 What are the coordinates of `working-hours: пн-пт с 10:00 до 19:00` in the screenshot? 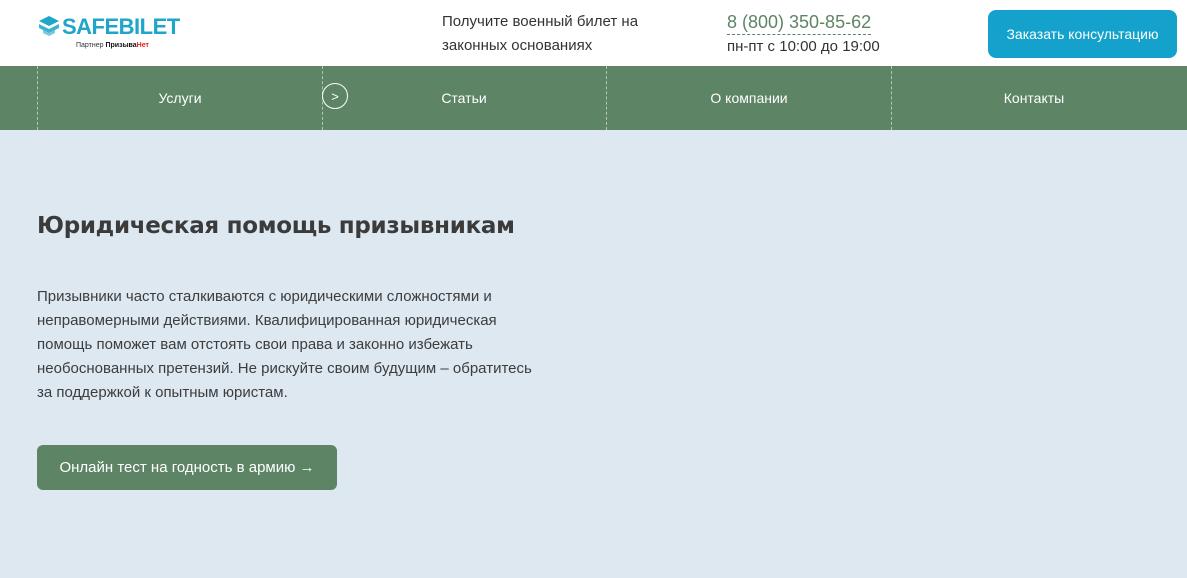 It's located at (803, 46).